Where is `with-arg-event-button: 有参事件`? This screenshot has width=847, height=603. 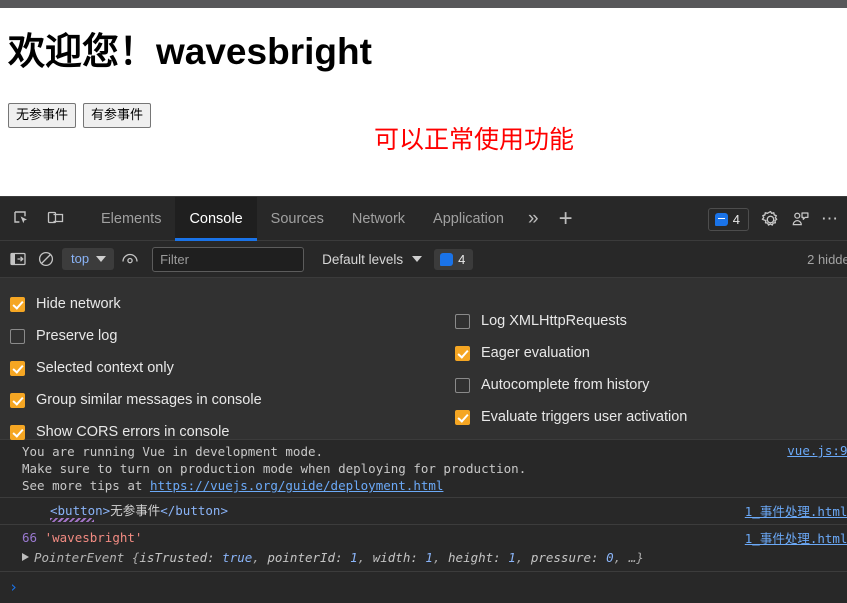 with-arg-event-button: 有参事件 is located at coordinates (117, 115).